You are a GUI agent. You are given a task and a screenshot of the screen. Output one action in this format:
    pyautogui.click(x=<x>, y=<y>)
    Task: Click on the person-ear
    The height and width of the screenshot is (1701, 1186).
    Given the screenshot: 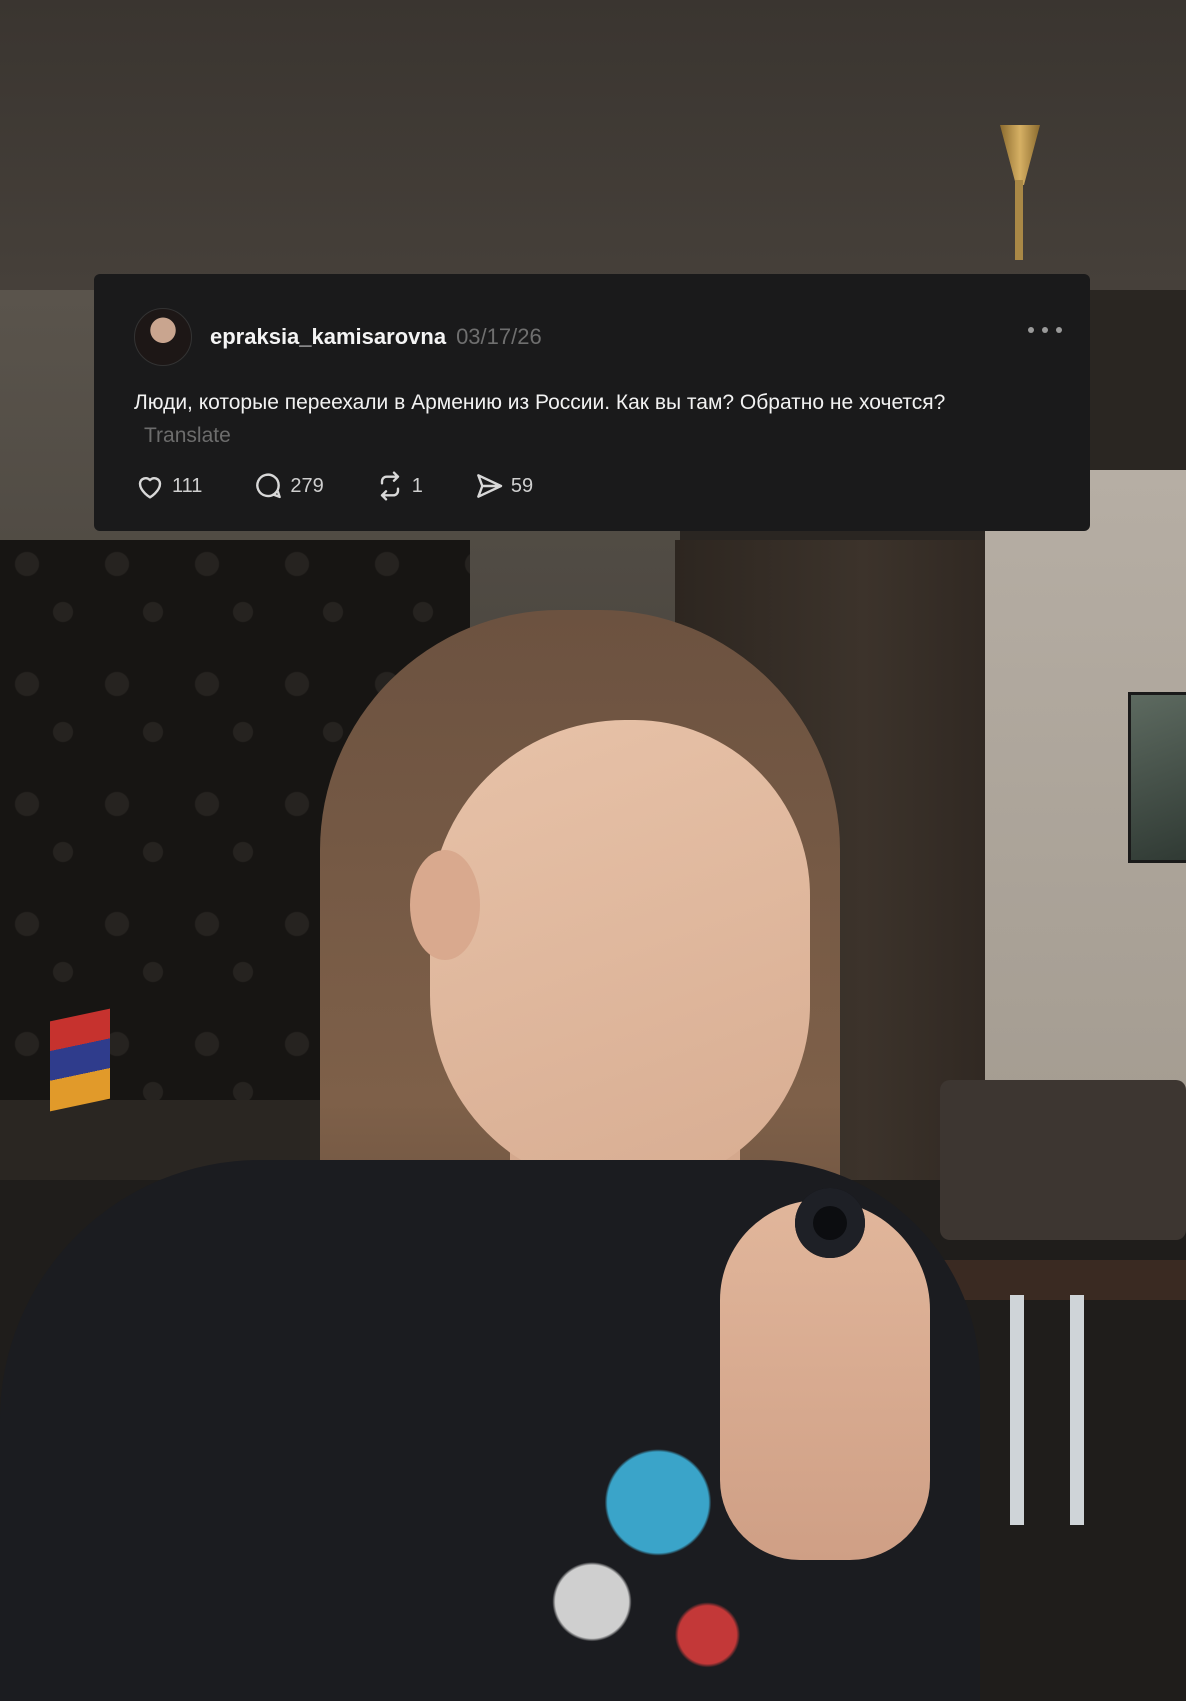 What is the action you would take?
    pyautogui.click(x=445, y=905)
    